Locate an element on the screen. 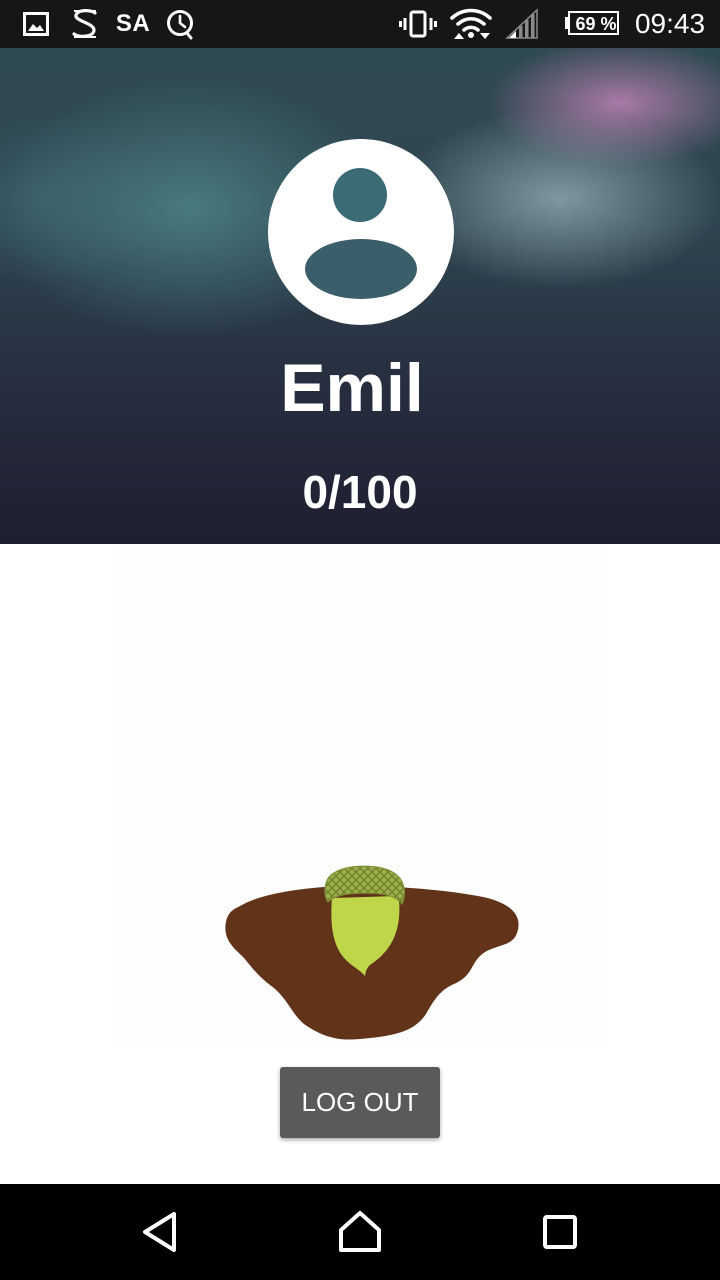 The height and width of the screenshot is (1280, 720). time-label: 09:43 is located at coordinates (670, 23).